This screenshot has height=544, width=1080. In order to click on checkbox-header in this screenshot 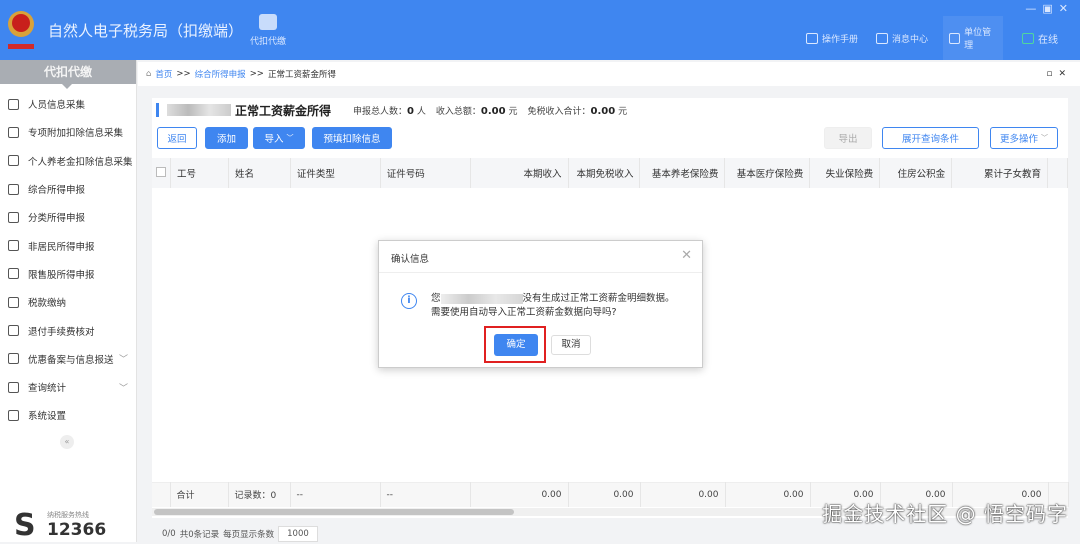, I will do `click(161, 173)`.